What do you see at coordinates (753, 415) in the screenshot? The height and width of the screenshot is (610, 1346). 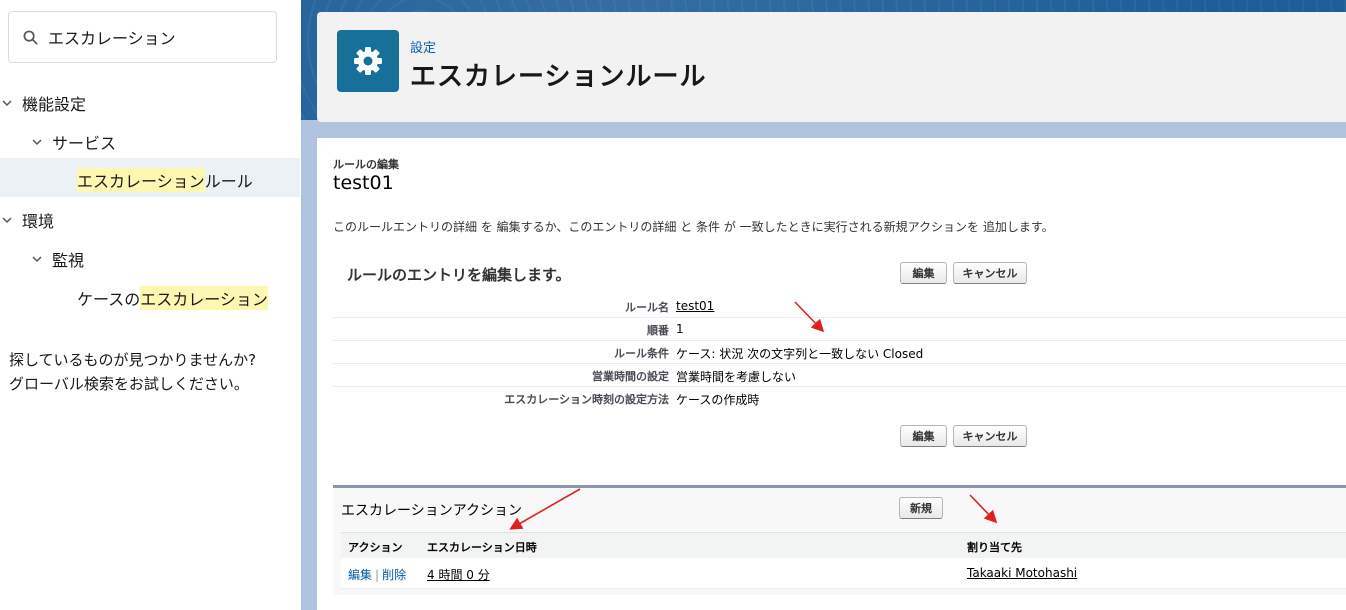 I see `annotation-arrows` at bounding box center [753, 415].